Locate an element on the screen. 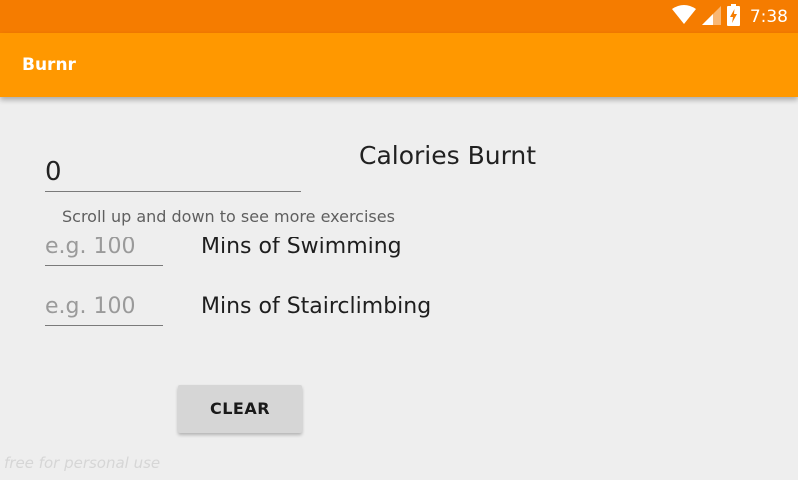 The width and height of the screenshot is (798, 480). scroll-hint-text: Scroll up and down to see more exercises is located at coordinates (228, 216).